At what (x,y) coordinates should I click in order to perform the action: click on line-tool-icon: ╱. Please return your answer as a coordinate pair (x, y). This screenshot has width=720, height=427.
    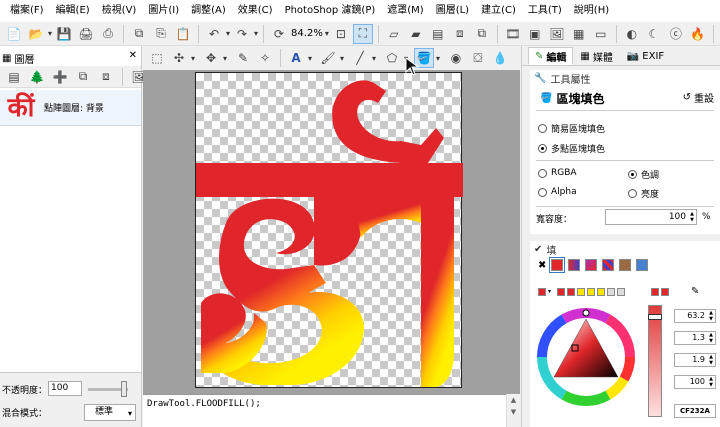
    Looking at the image, I should click on (360, 58).